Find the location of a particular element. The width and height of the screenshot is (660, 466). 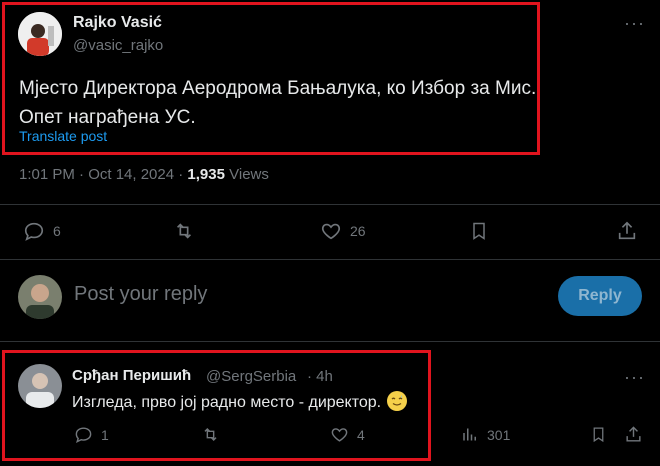

post-meta: 1:01 PM · Oct 14, 2024 · 1,935 Views is located at coordinates (144, 174).